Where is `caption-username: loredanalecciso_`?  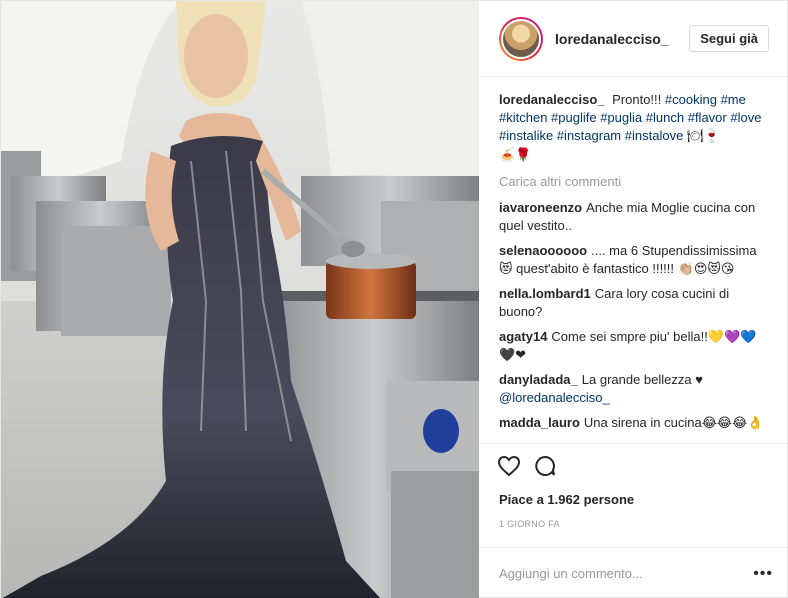 caption-username: loredanalecciso_ is located at coordinates (552, 99).